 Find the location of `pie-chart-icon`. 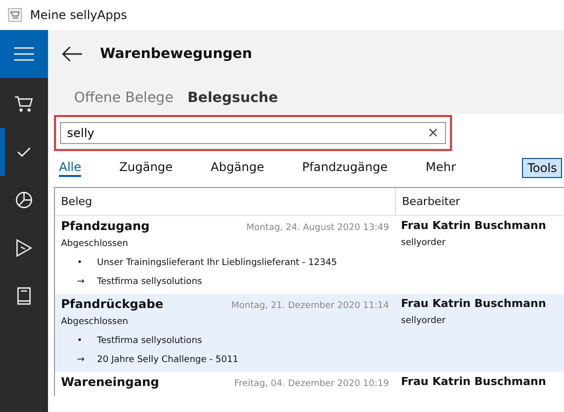

pie-chart-icon is located at coordinates (24, 200).